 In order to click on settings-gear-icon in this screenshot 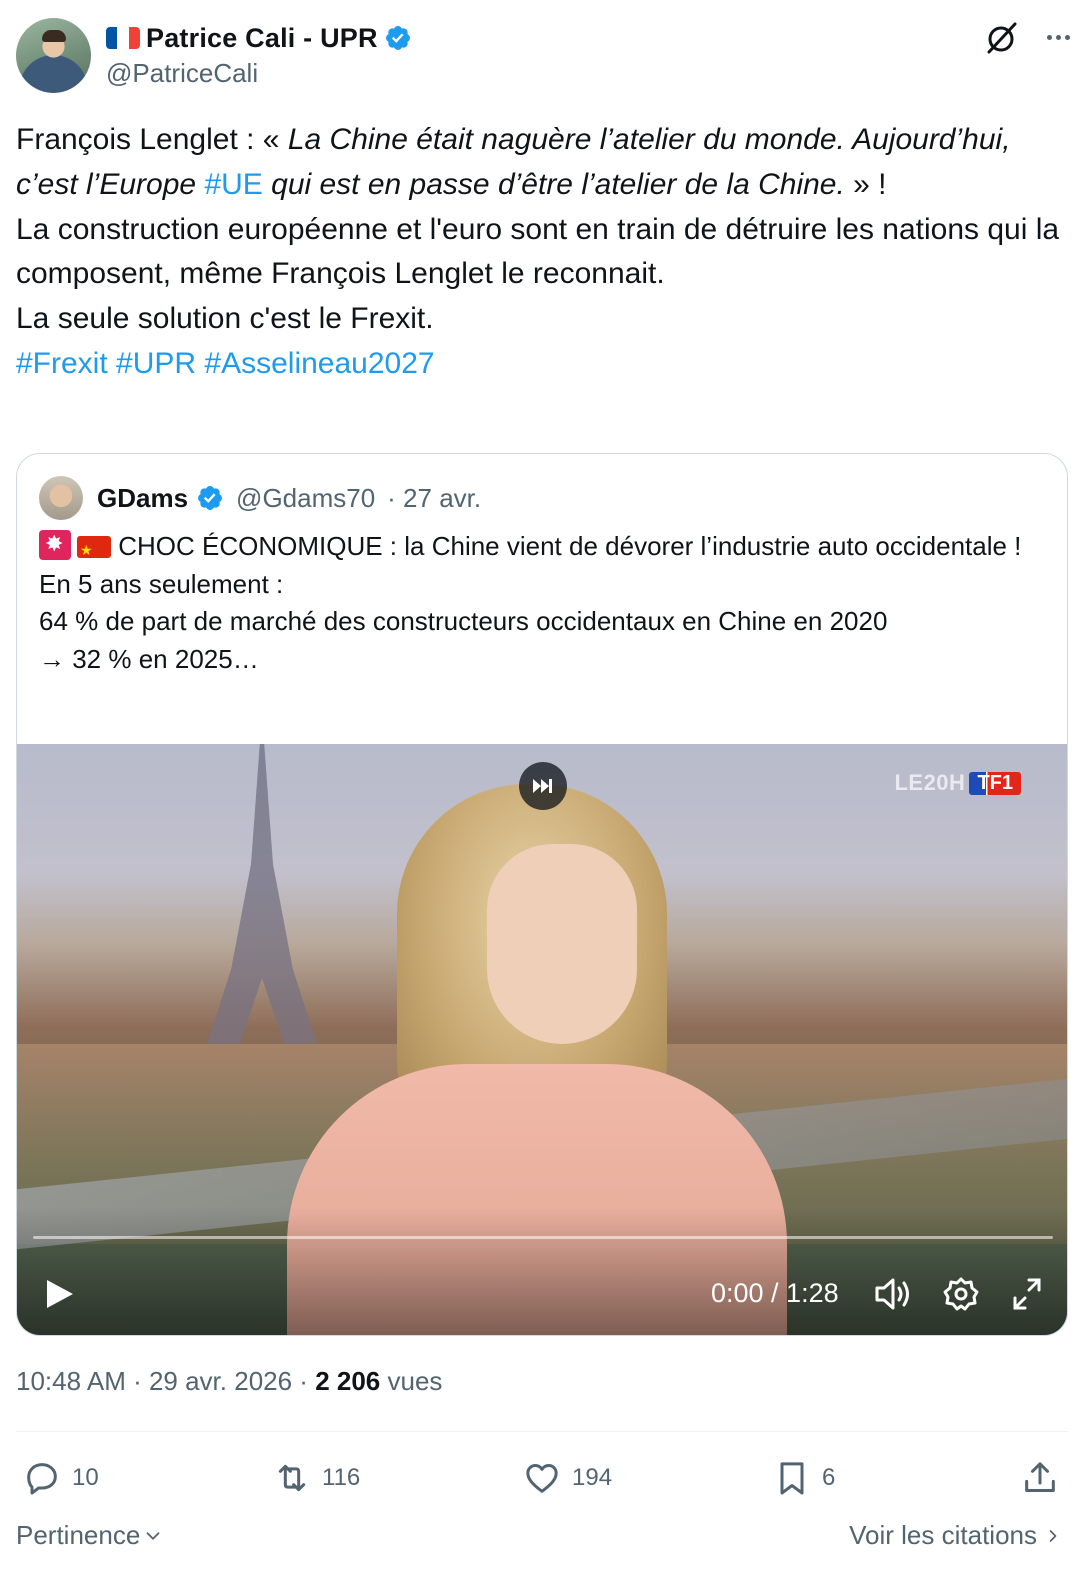, I will do `click(961, 1294)`.